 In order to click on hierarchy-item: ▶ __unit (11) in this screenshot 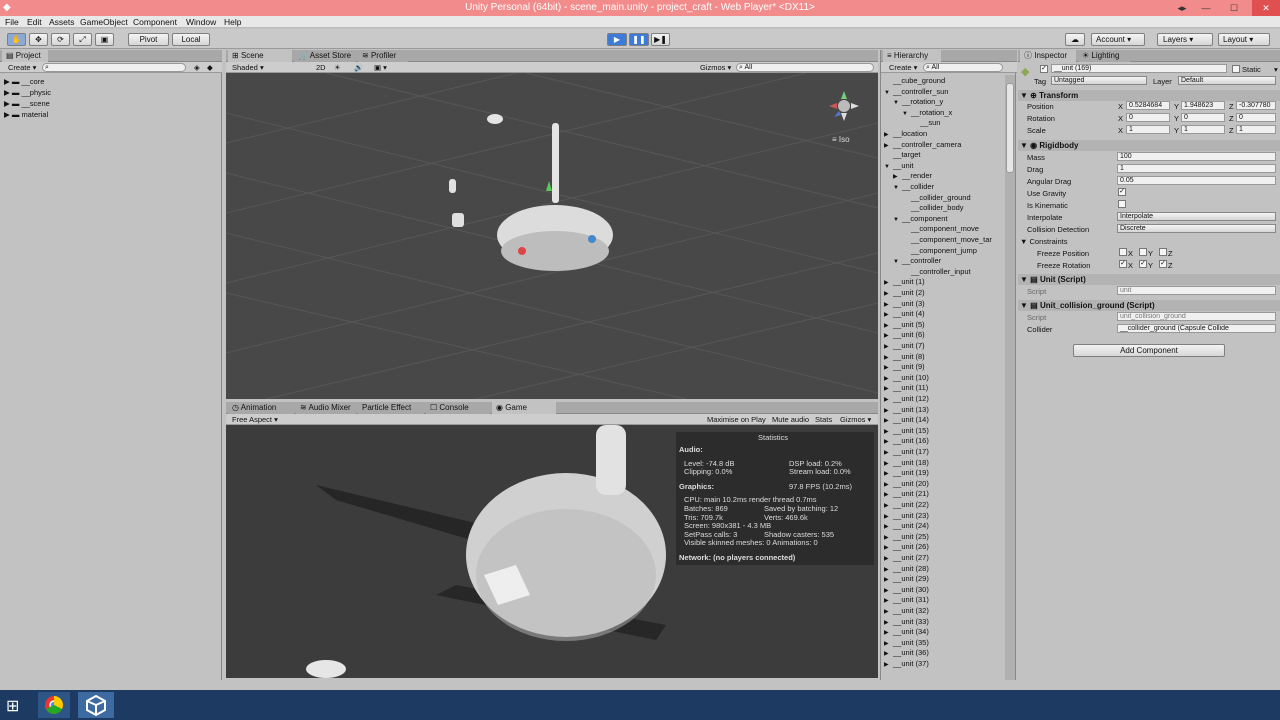, I will do `click(906, 387)`.